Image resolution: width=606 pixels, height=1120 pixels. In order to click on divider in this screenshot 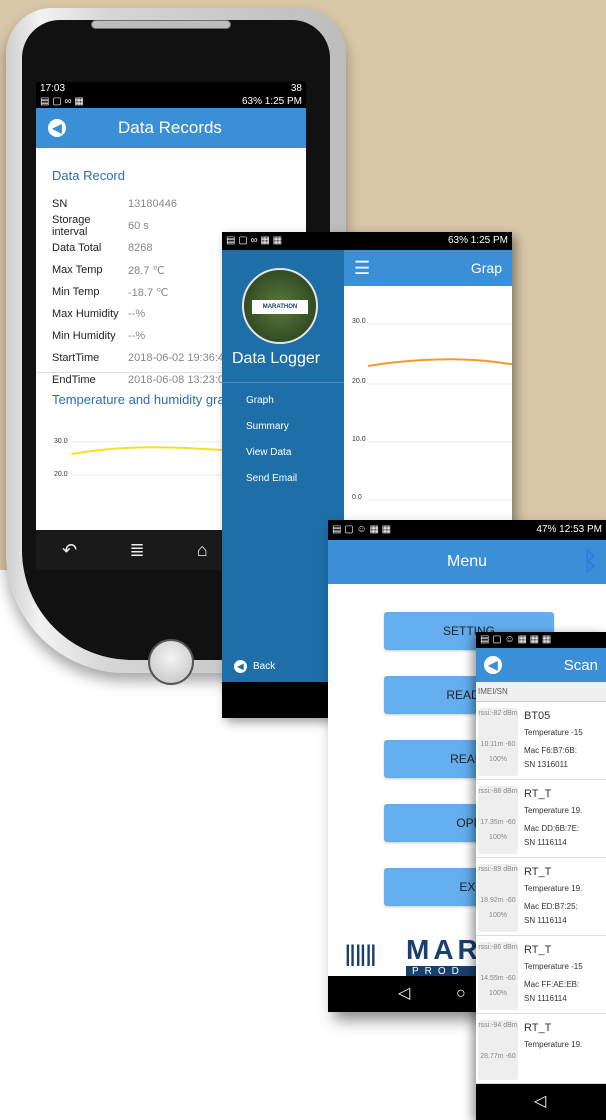, I will do `click(283, 382)`.